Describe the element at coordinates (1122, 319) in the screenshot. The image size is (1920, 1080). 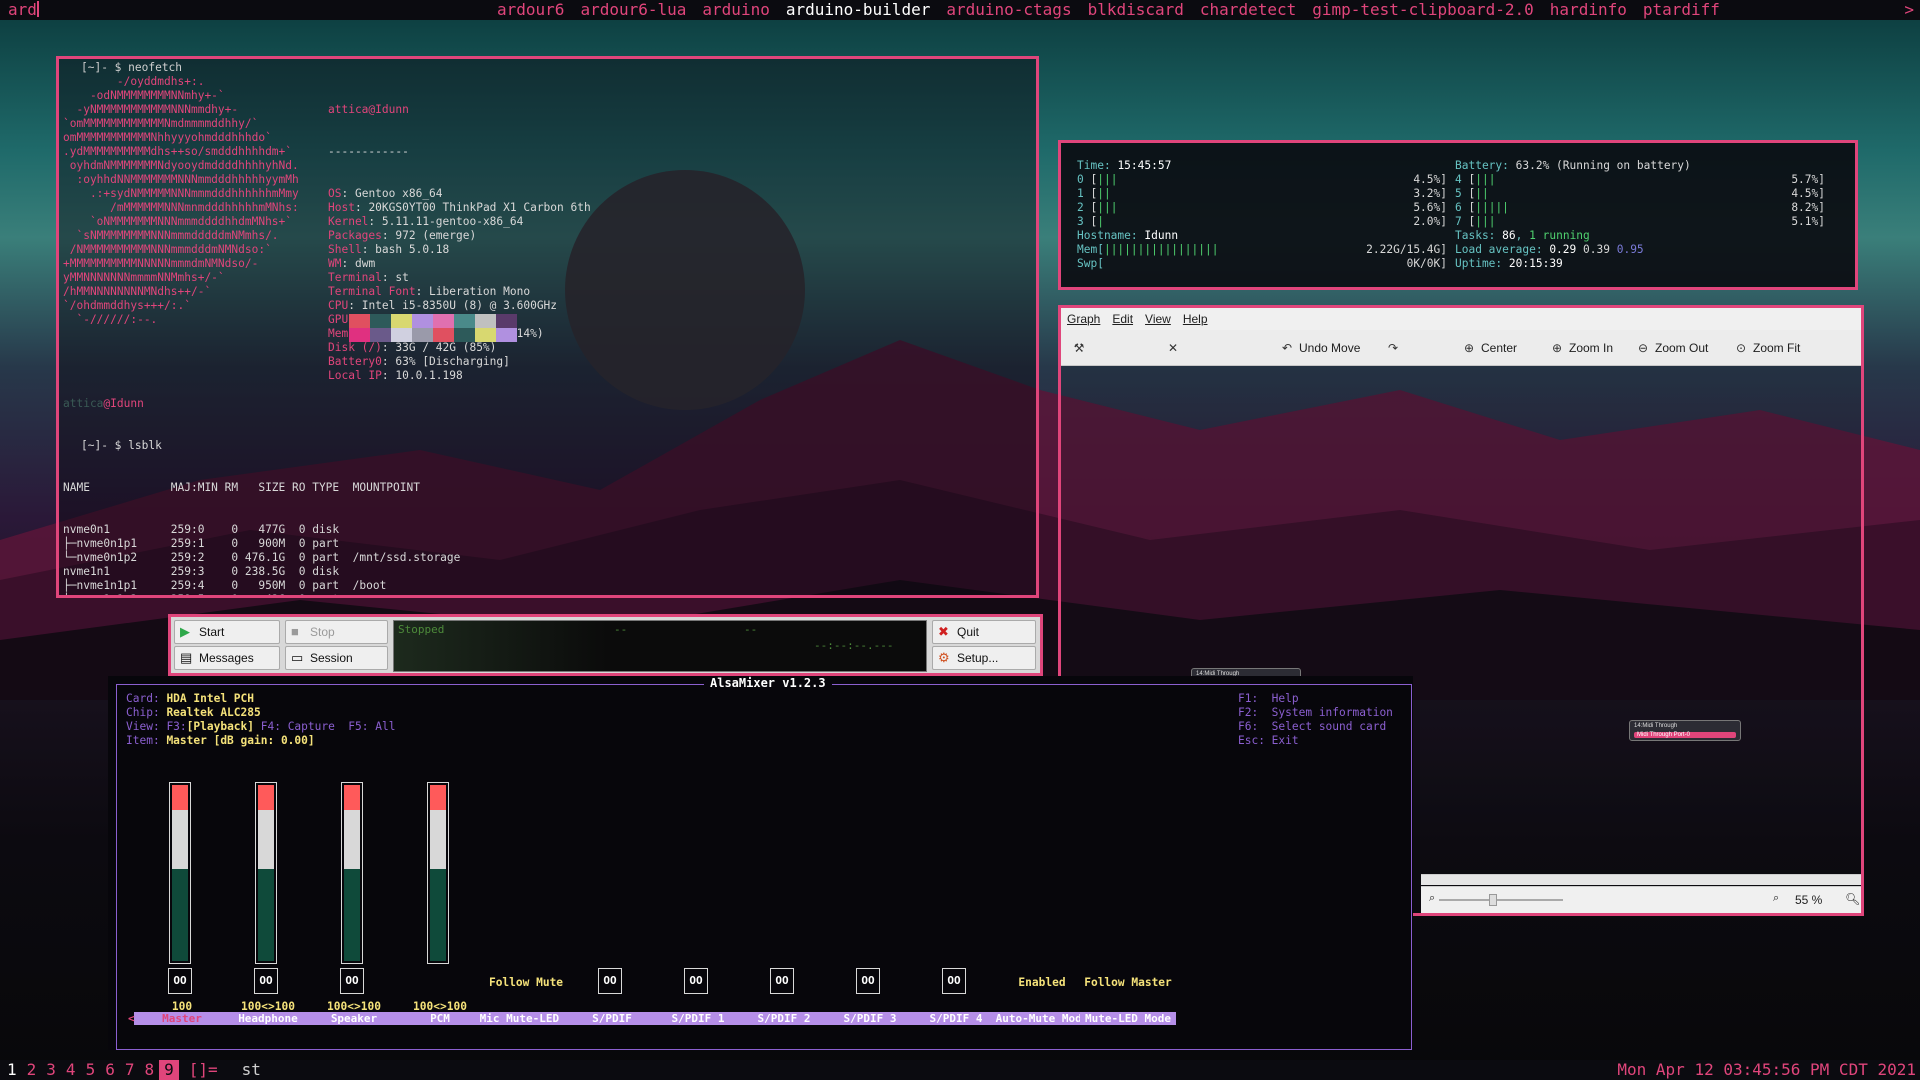
I see `menu-edit: Edit` at that location.